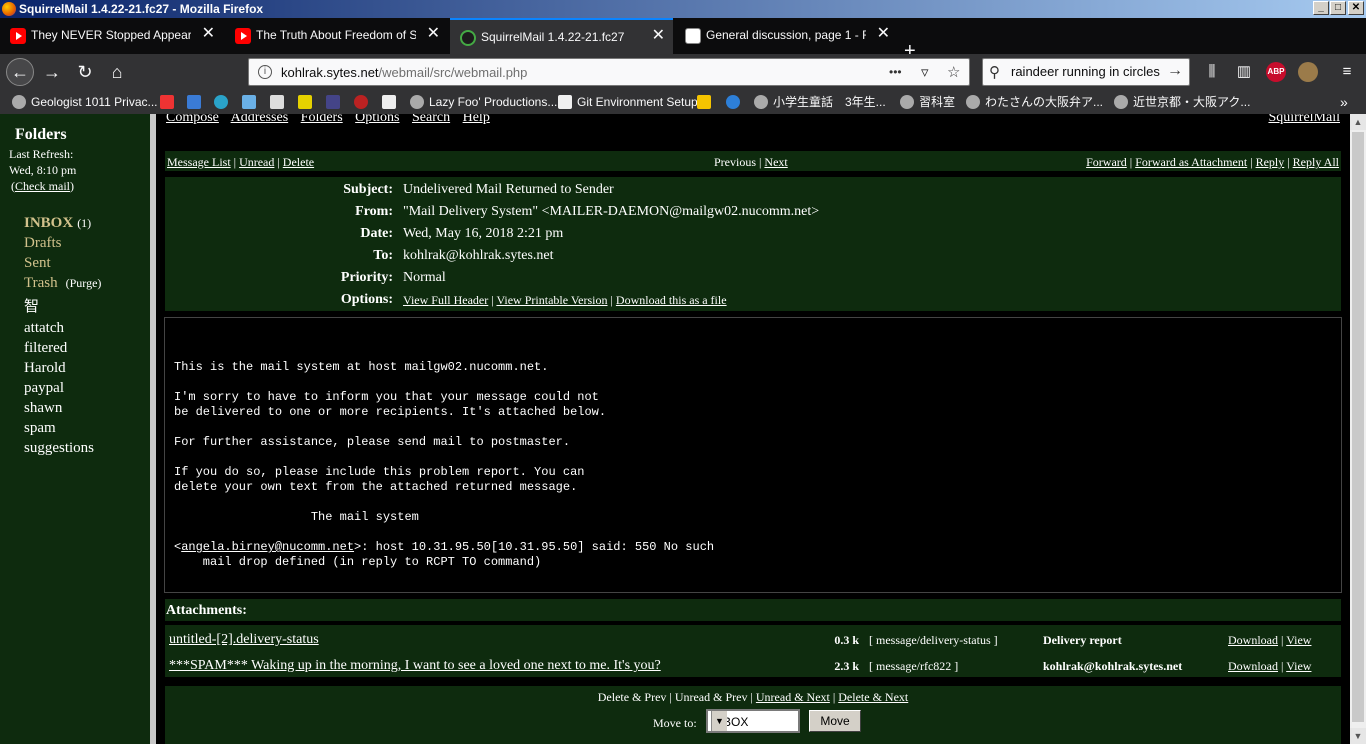 Image resolution: width=1366 pixels, height=744 pixels. I want to click on home-button: ⌂, so click(117, 72).